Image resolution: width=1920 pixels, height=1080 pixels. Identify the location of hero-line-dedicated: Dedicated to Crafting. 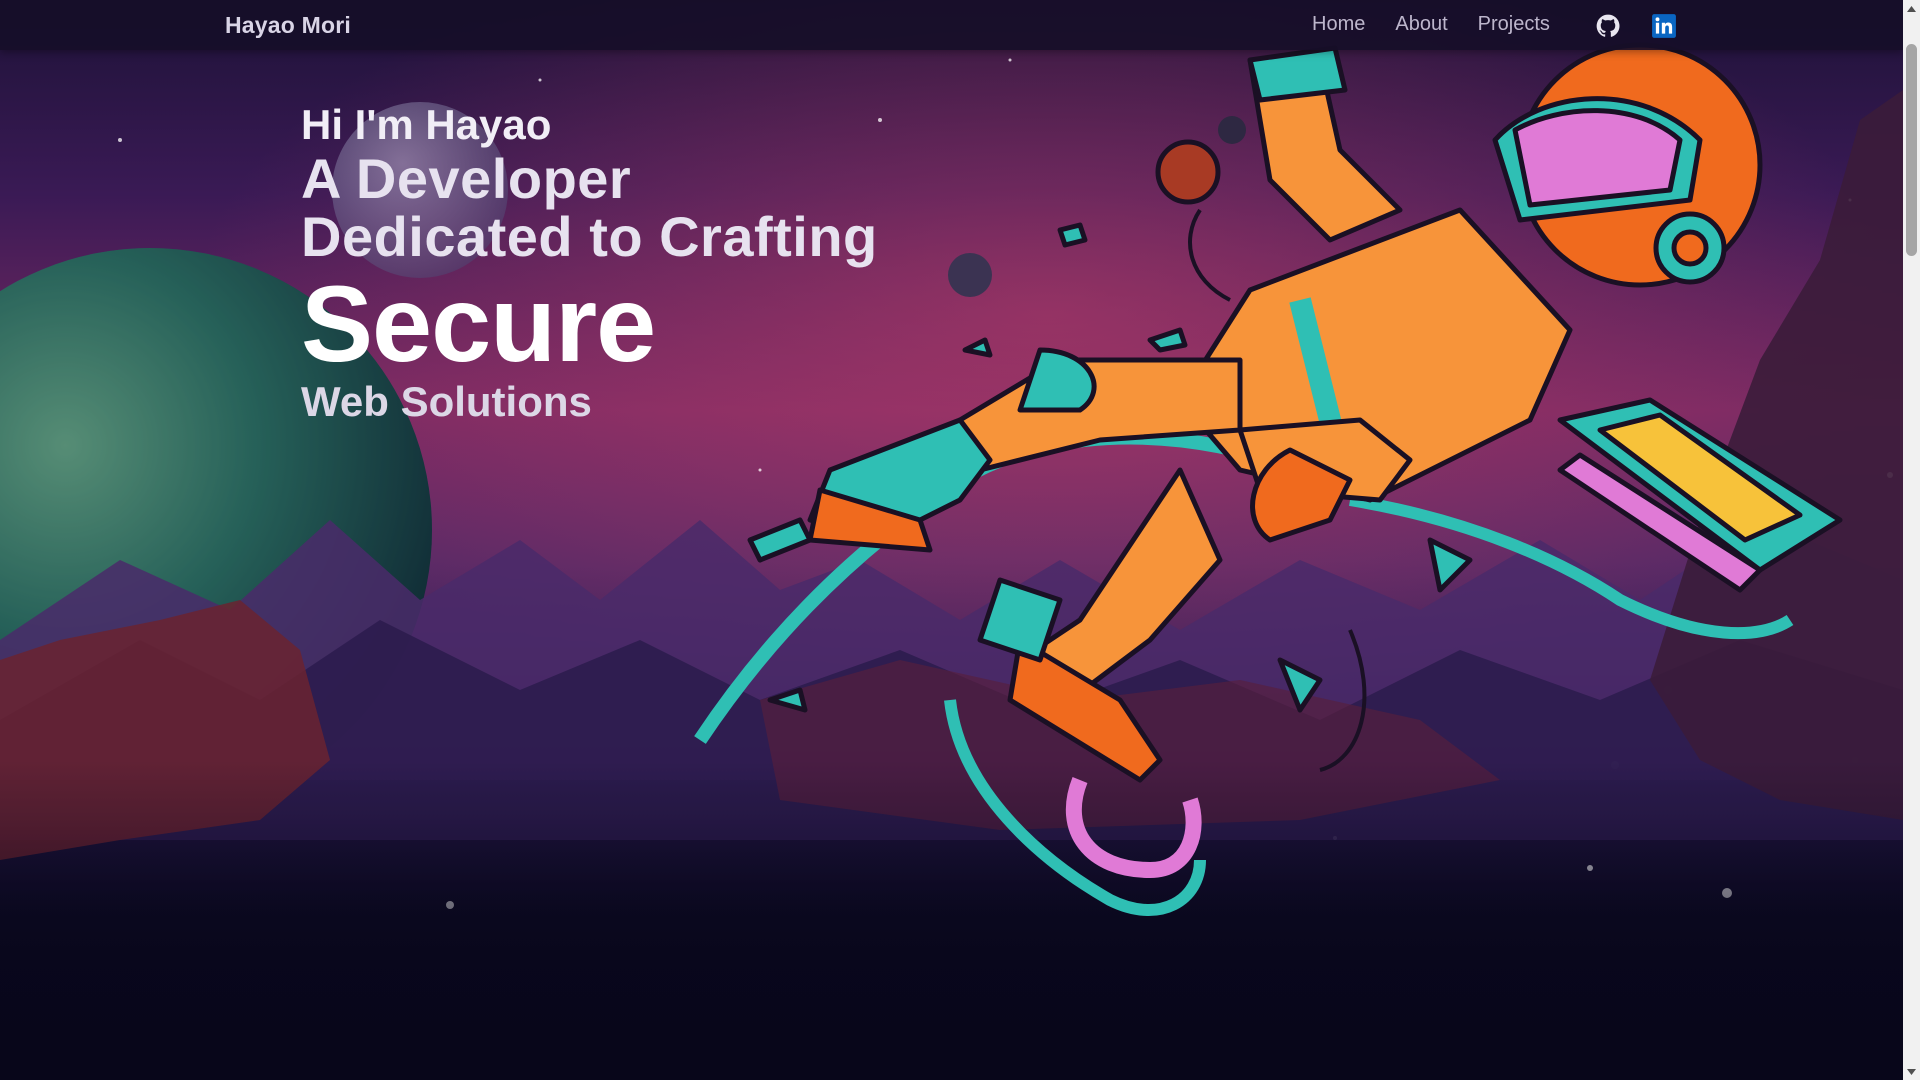
(589, 236).